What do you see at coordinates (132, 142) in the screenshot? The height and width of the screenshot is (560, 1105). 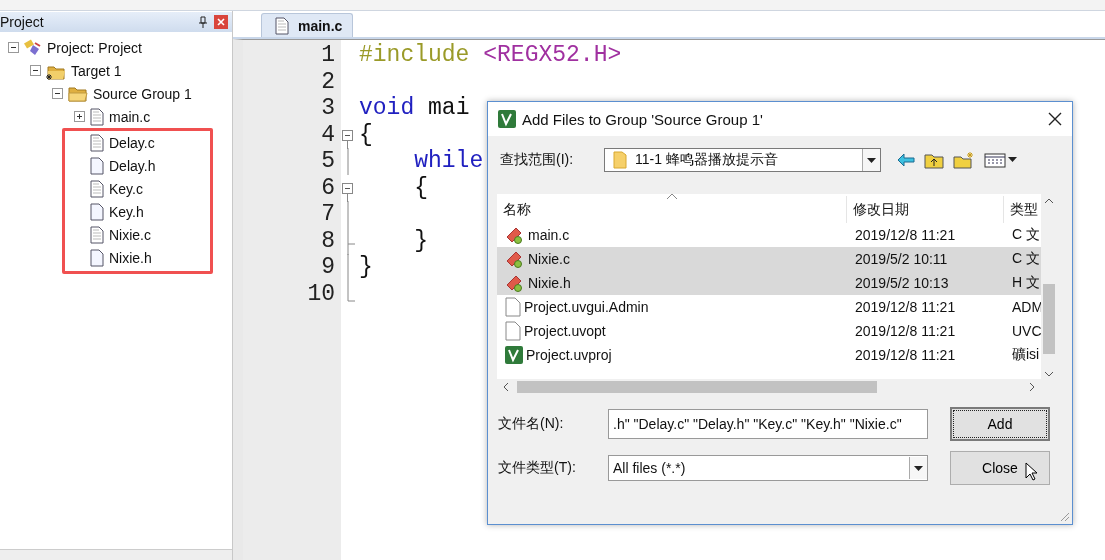 I see `tree-item: Delay.c` at bounding box center [132, 142].